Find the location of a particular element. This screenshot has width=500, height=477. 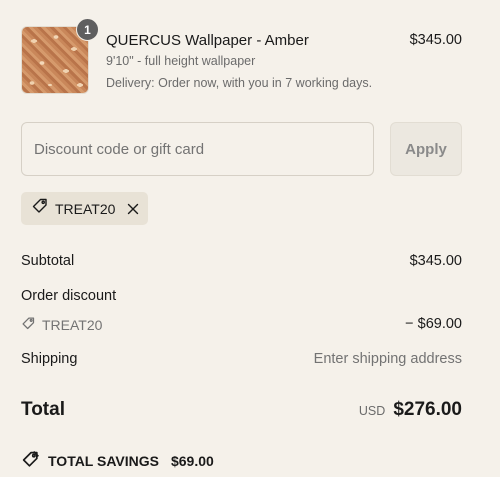

product-variant: 9'10" - full height wallpaper is located at coordinates (181, 61).